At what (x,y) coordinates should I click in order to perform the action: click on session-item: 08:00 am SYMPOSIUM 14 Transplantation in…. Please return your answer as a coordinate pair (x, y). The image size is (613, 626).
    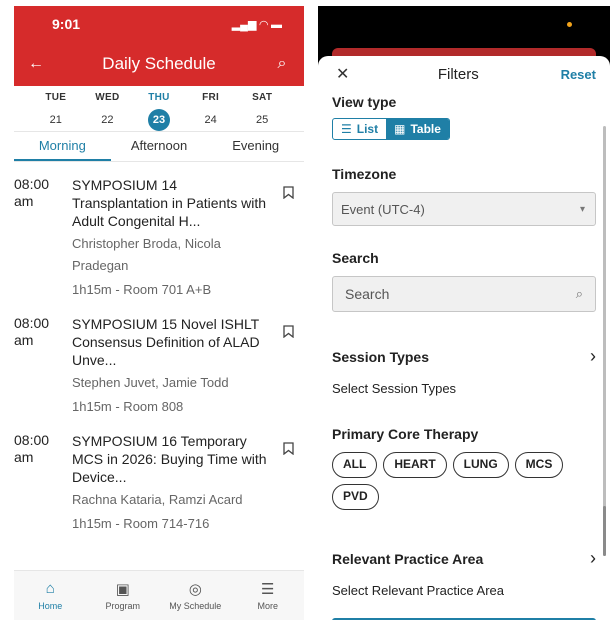
    Looking at the image, I should click on (154, 237).